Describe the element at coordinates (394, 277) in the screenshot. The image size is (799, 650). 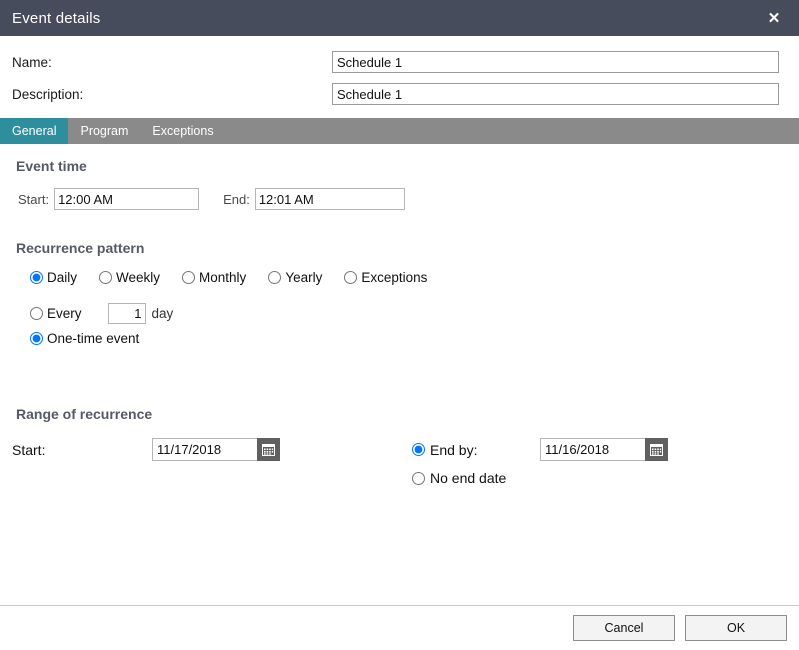
I see `radio-exceptions-label: Exceptions` at that location.